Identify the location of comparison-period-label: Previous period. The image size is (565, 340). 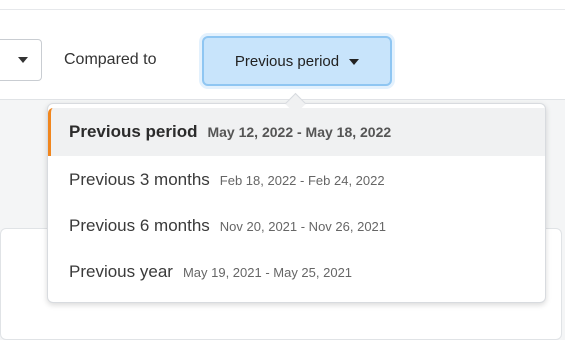
(287, 61).